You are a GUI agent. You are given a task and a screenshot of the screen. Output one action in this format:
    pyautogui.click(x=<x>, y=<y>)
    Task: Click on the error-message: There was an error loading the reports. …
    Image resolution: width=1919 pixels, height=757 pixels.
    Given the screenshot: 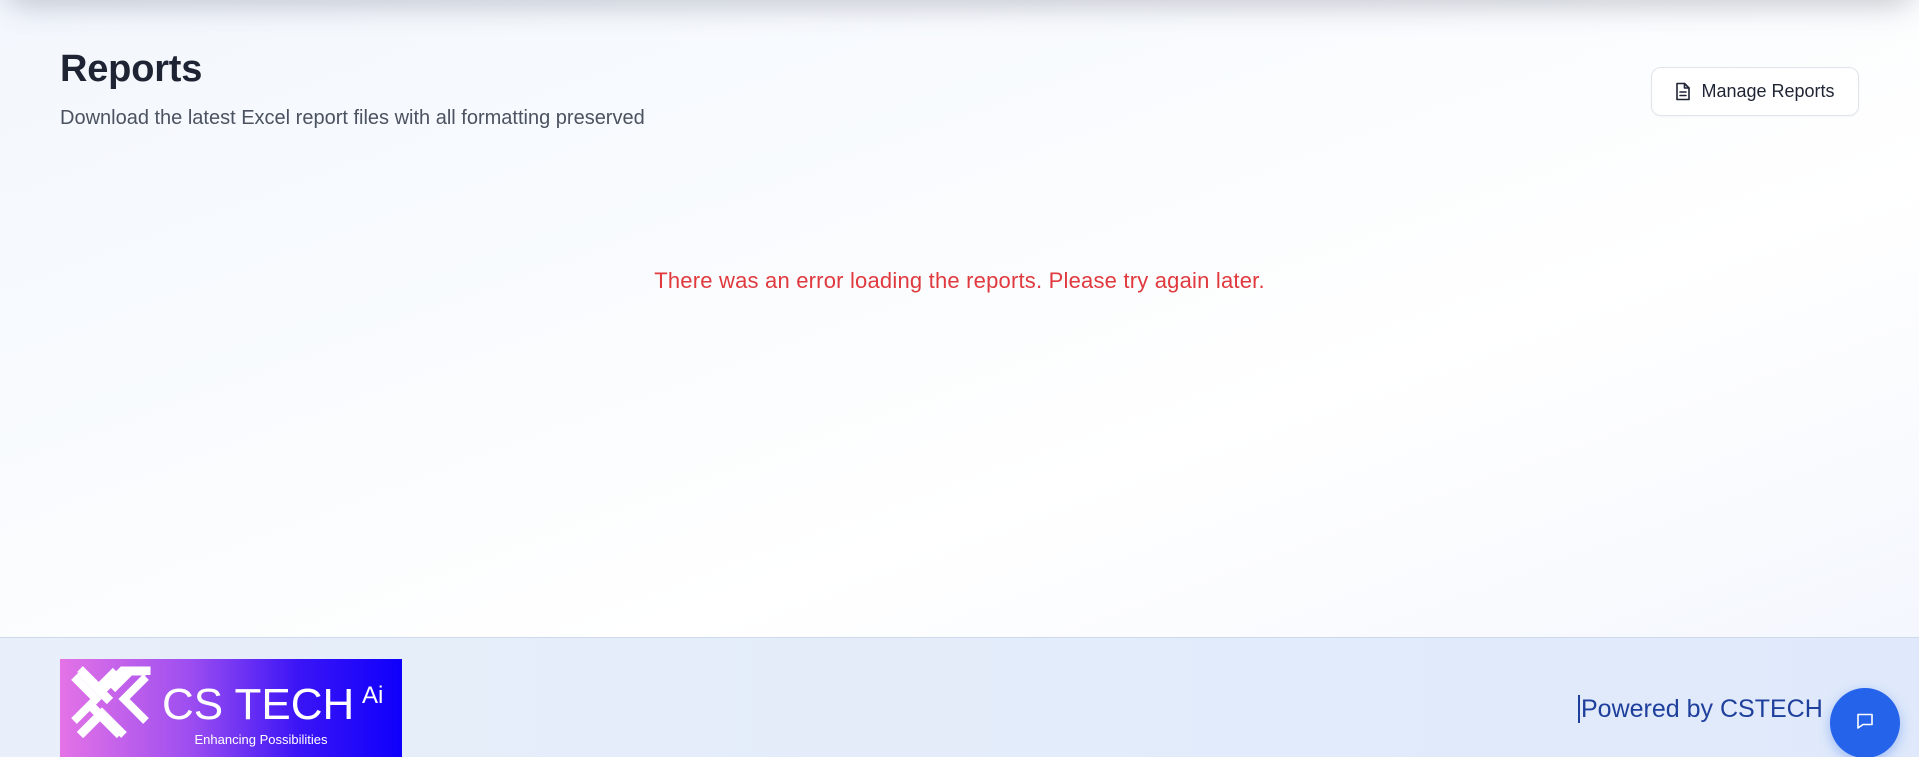 What is the action you would take?
    pyautogui.click(x=959, y=280)
    